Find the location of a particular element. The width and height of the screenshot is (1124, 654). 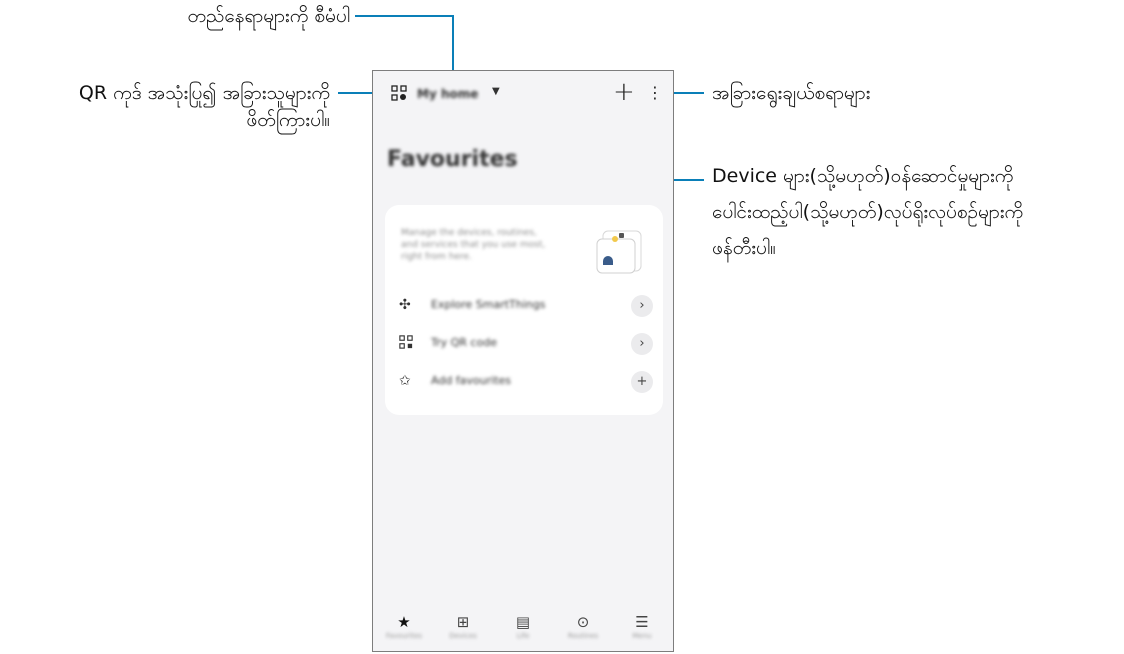

qr-code-icon is located at coordinates (406, 344).